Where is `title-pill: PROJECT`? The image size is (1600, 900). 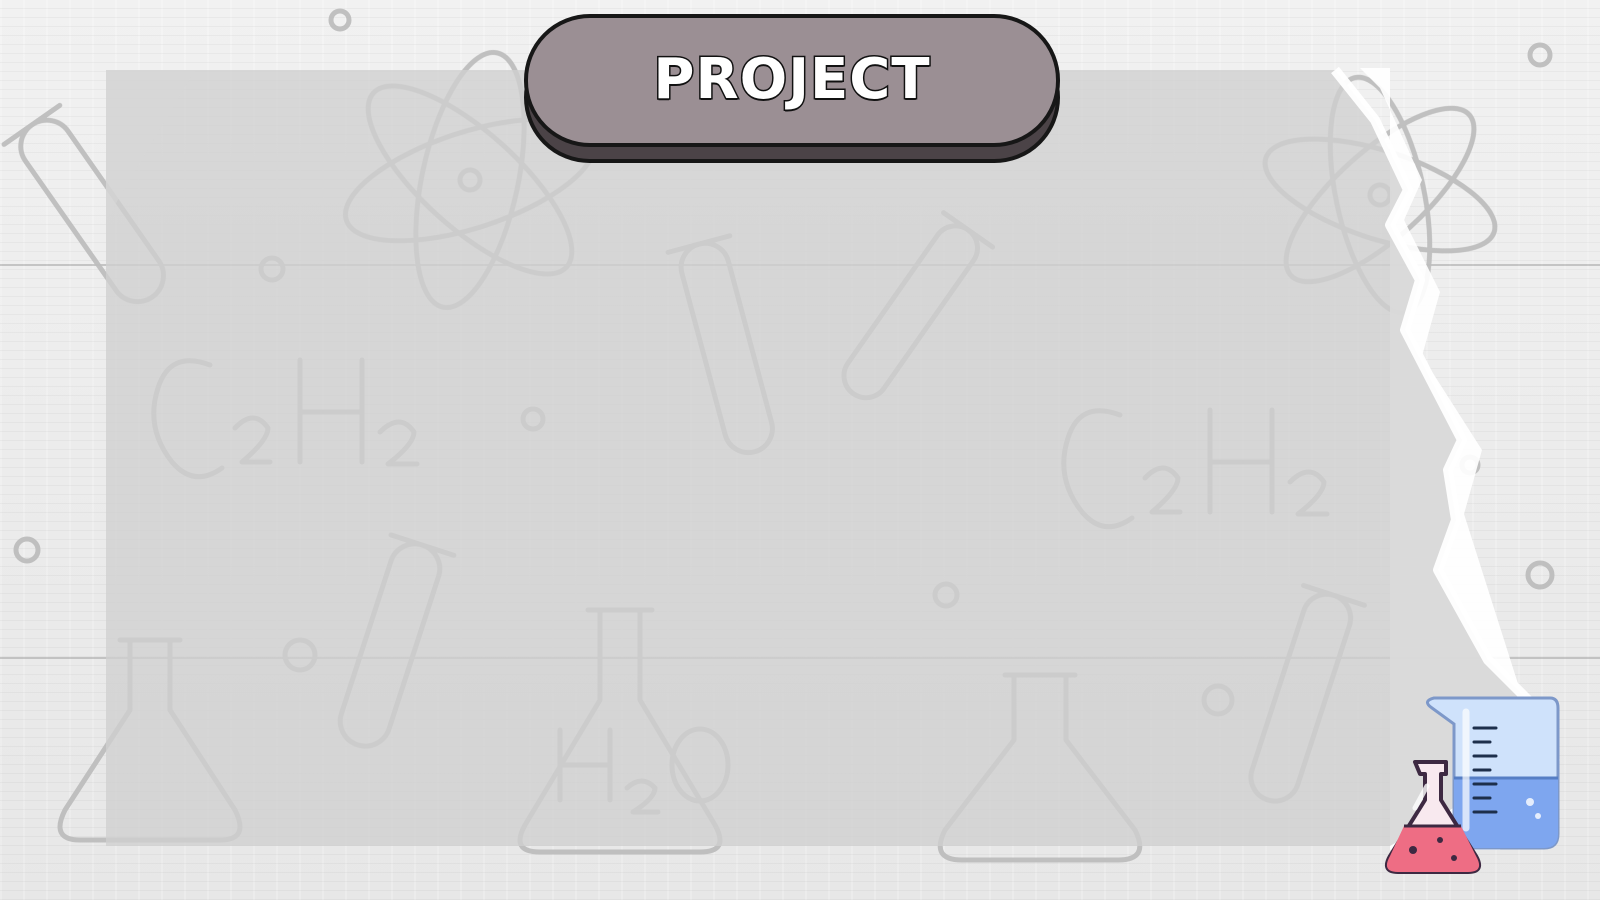
title-pill: PROJECT is located at coordinates (792, 80).